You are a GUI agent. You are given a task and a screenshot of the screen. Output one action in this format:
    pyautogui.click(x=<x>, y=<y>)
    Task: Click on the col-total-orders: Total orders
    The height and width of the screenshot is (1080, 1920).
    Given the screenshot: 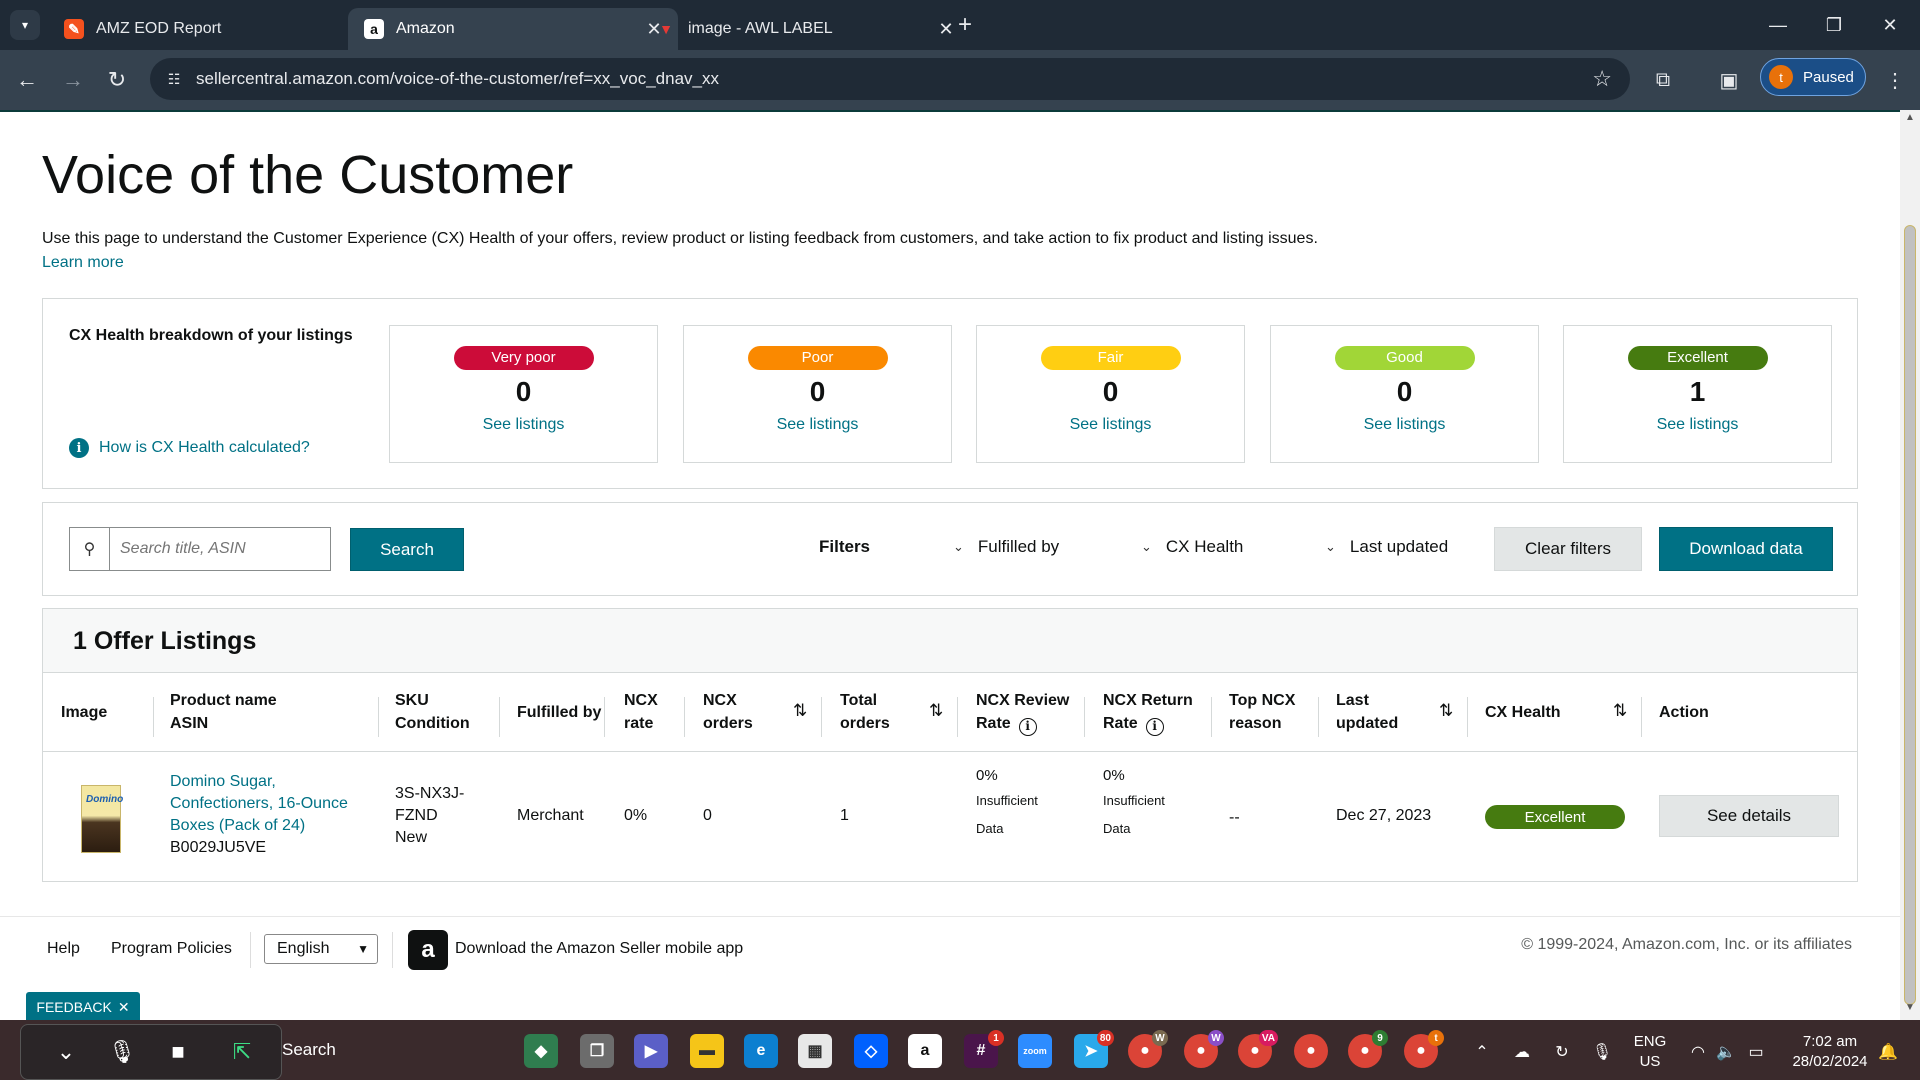 What is the action you would take?
    pyautogui.click(x=865, y=712)
    